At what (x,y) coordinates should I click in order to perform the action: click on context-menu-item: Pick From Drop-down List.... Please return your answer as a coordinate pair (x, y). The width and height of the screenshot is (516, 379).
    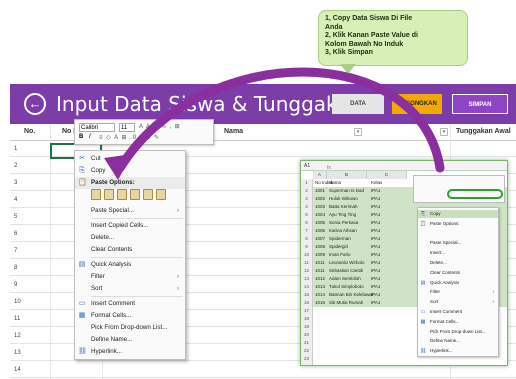
    Looking at the image, I should click on (130, 328).